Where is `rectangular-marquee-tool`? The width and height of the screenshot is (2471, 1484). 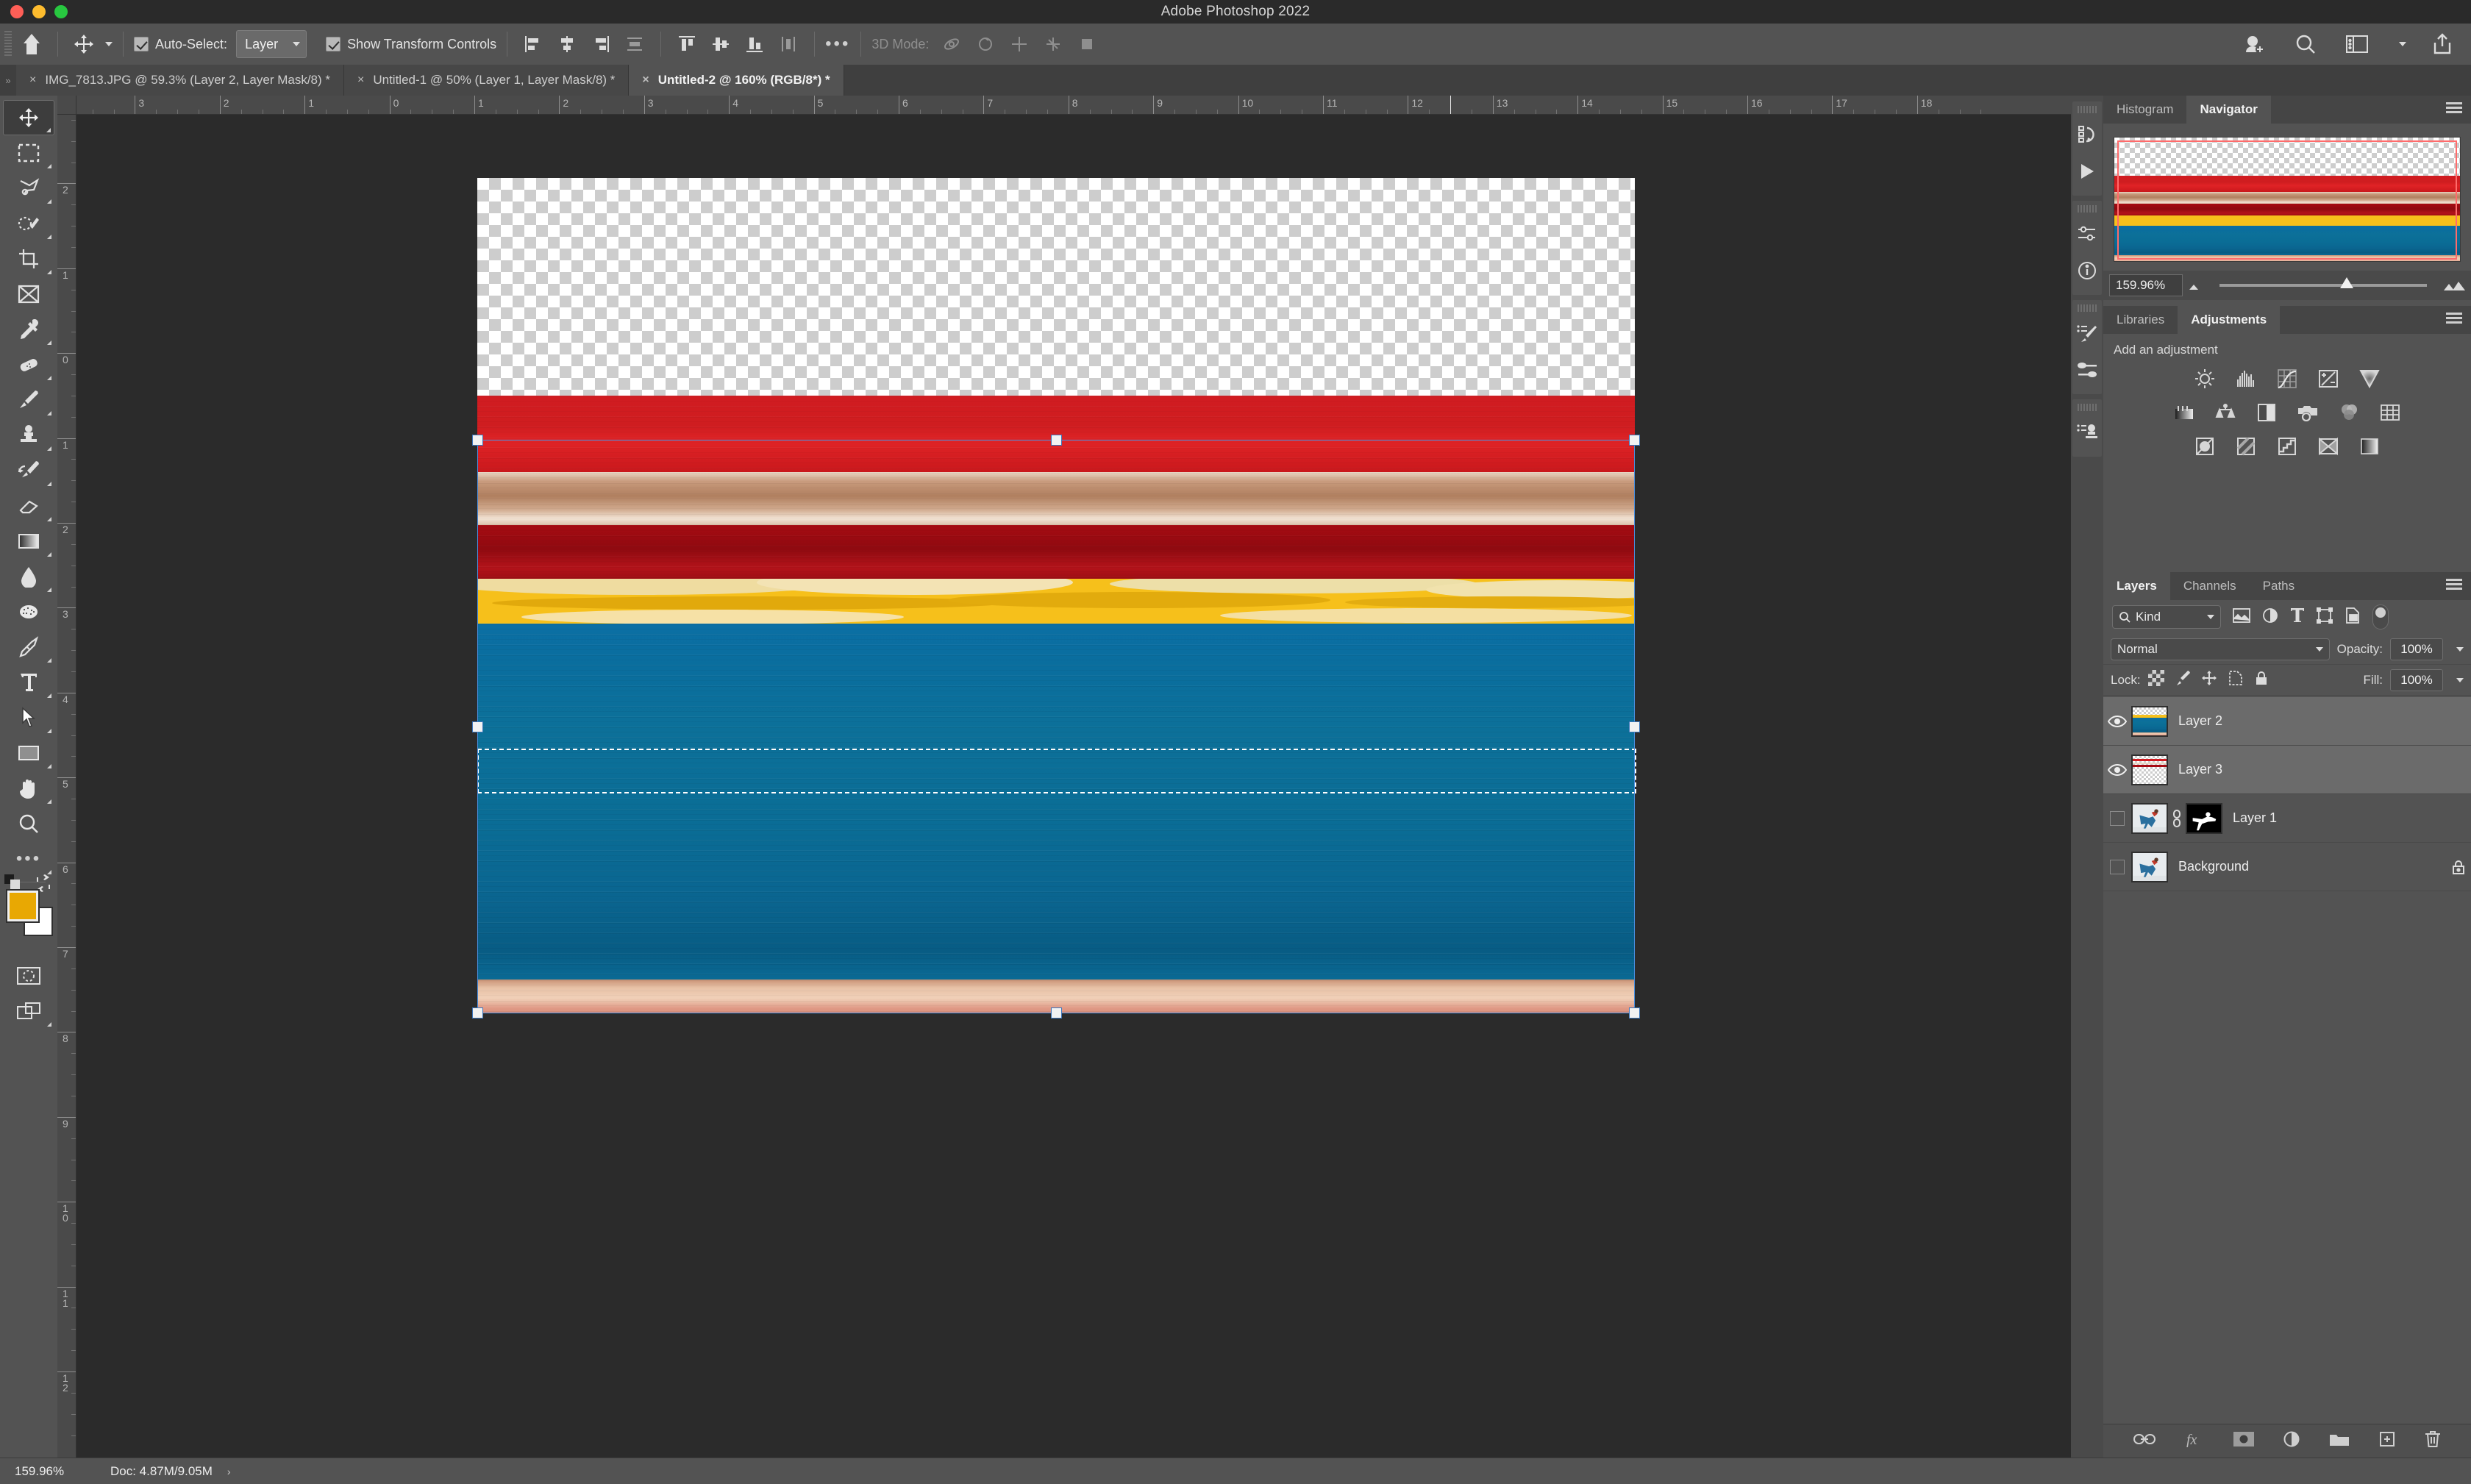 rectangular-marquee-tool is located at coordinates (29, 153).